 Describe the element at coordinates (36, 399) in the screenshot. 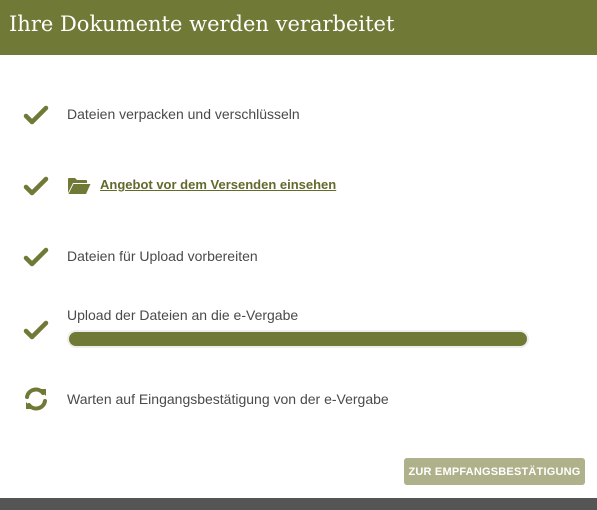

I see `refresh-icon` at that location.